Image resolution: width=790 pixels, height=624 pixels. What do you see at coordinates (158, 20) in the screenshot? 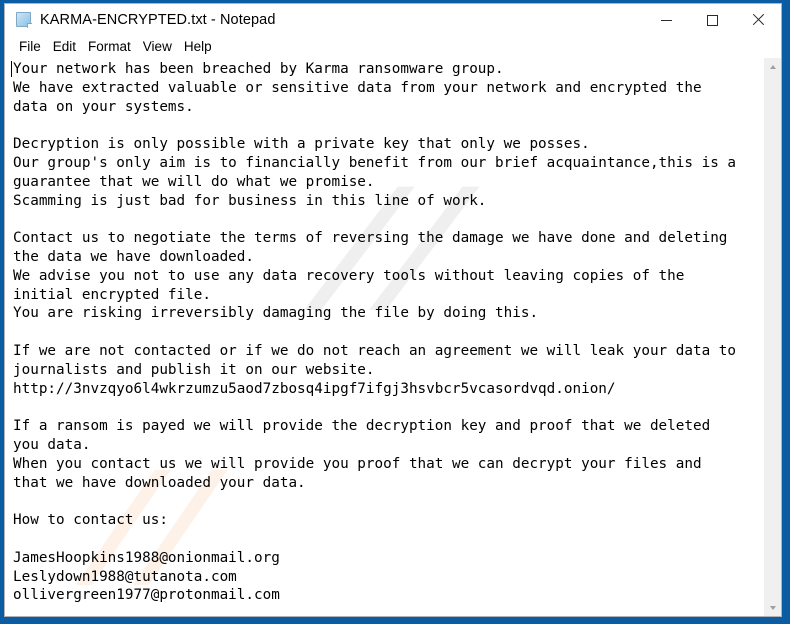
I see `window-title: KARMA-ENCRYPTED.txt - Notepad` at bounding box center [158, 20].